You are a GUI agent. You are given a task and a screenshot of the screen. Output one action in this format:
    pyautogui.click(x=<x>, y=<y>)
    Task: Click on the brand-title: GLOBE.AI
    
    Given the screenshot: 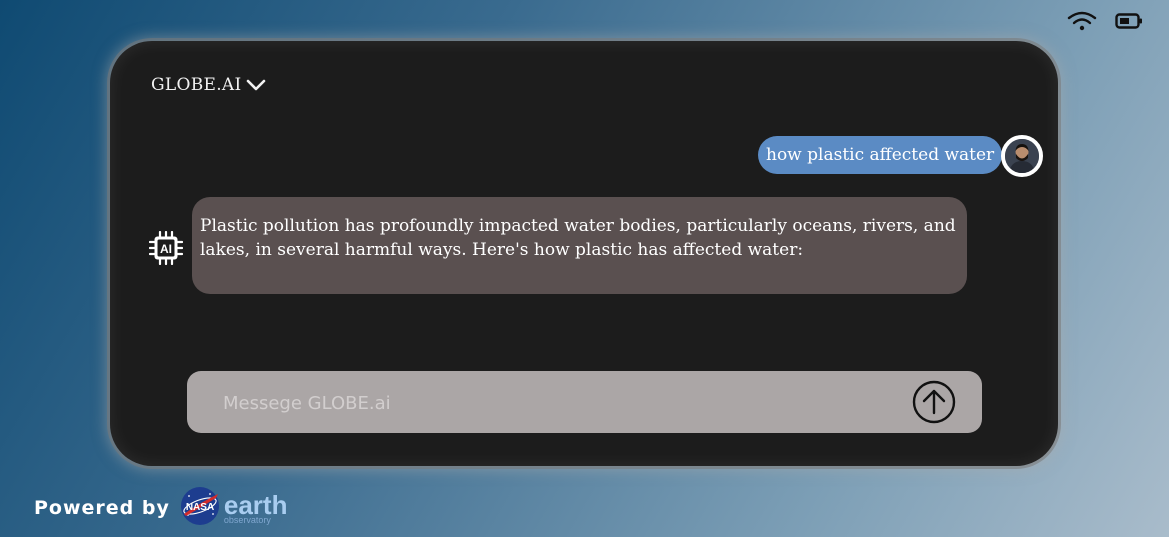 What is the action you would take?
    pyautogui.click(x=196, y=85)
    